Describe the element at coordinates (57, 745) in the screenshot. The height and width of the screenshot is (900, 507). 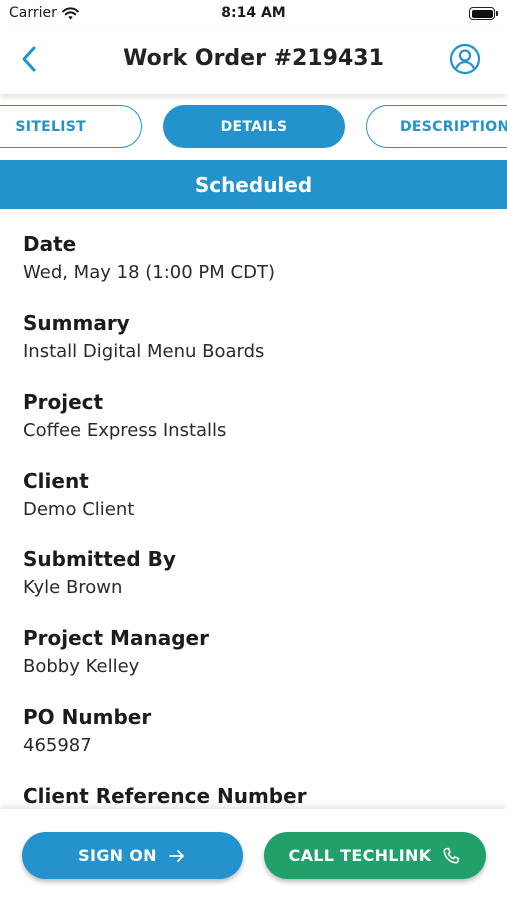
I see `field-value: 465987` at that location.